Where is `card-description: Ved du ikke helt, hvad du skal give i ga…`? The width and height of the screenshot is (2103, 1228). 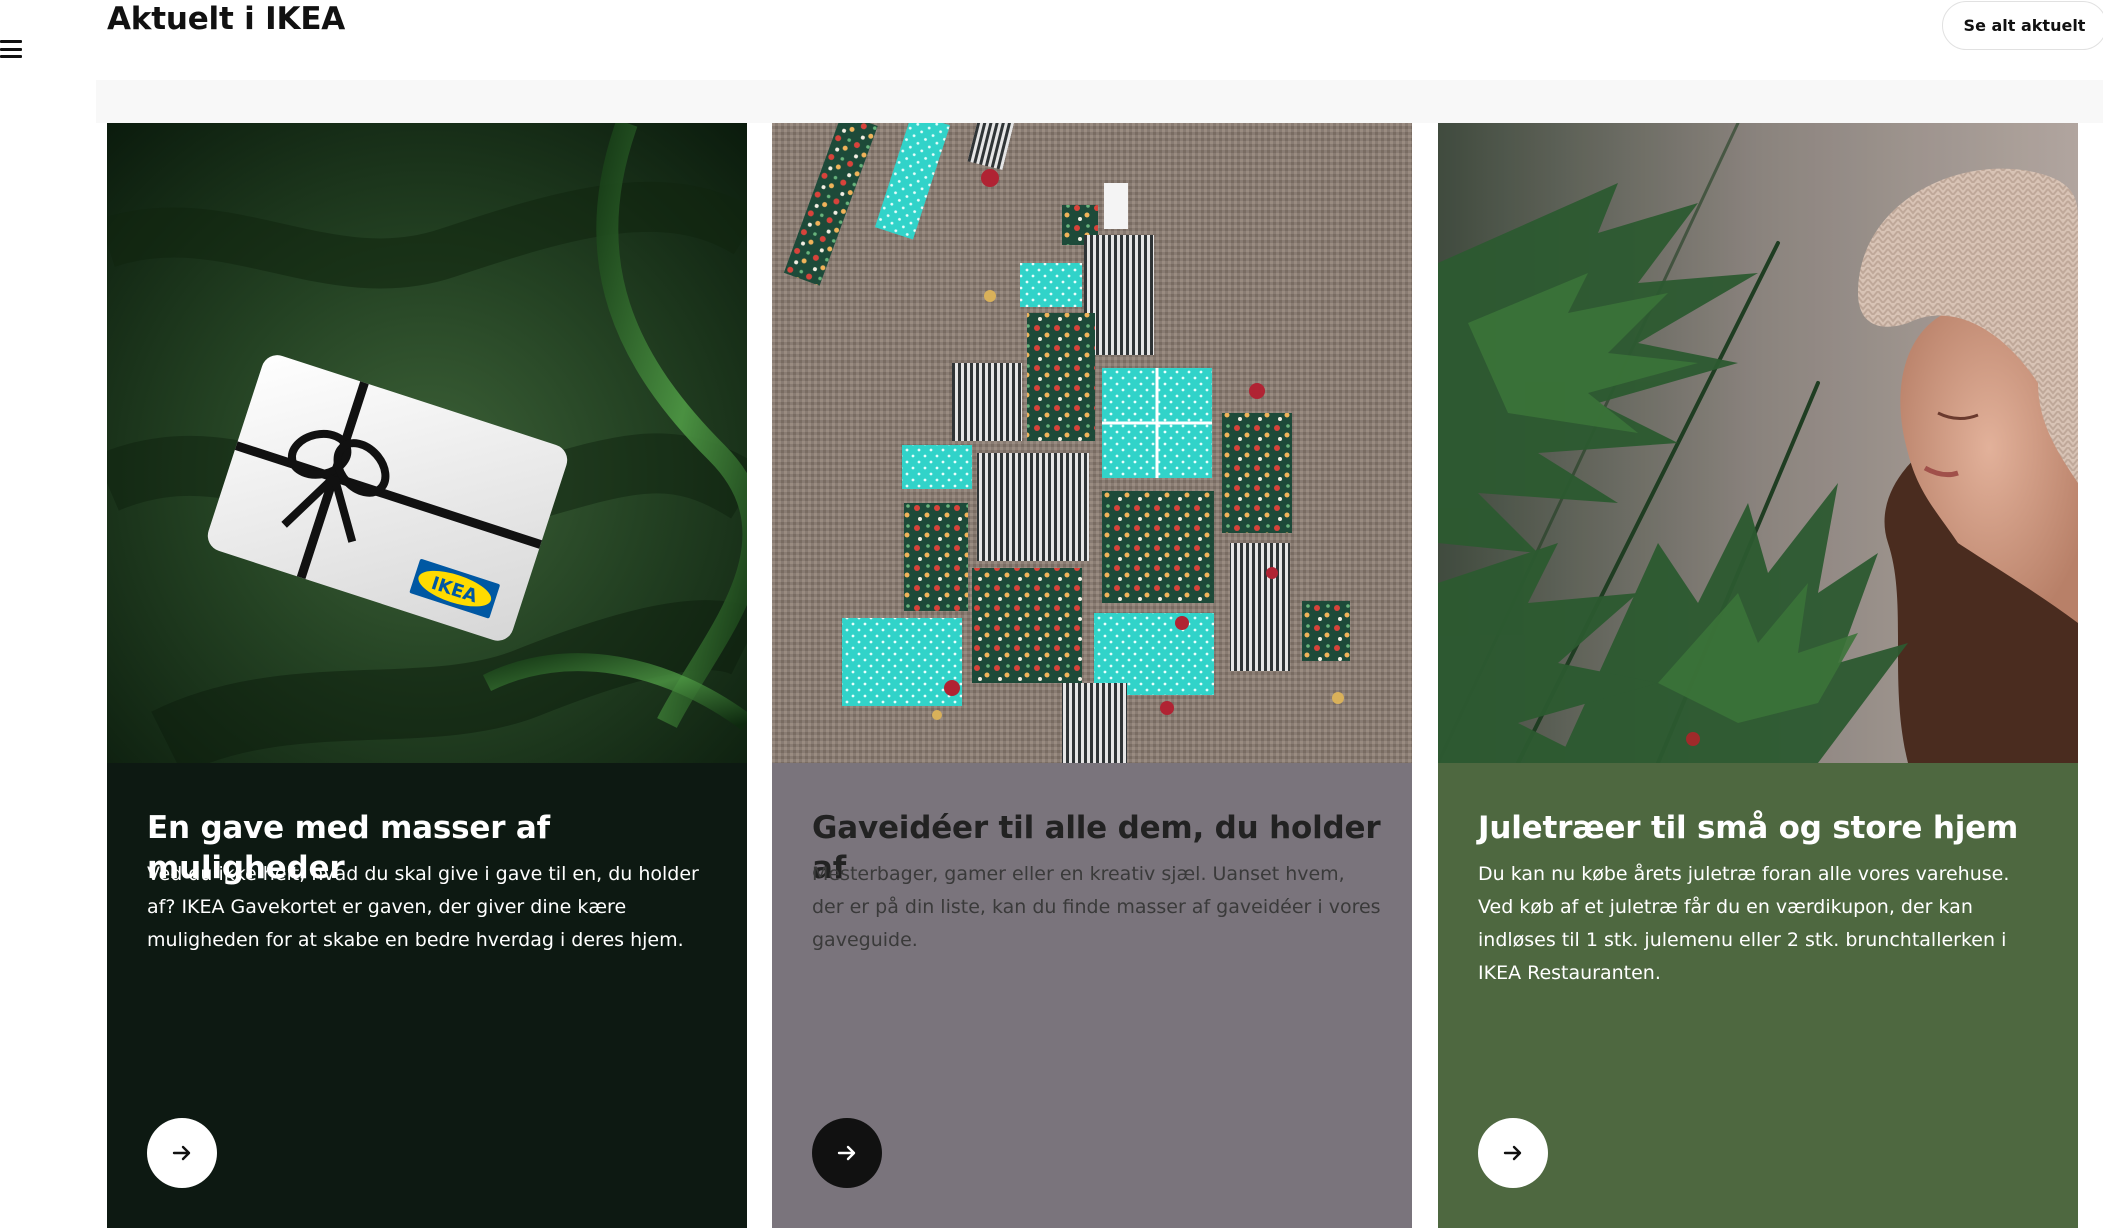
card-description: Ved du ikke helt, hvad du skal give i ga… is located at coordinates (423, 907).